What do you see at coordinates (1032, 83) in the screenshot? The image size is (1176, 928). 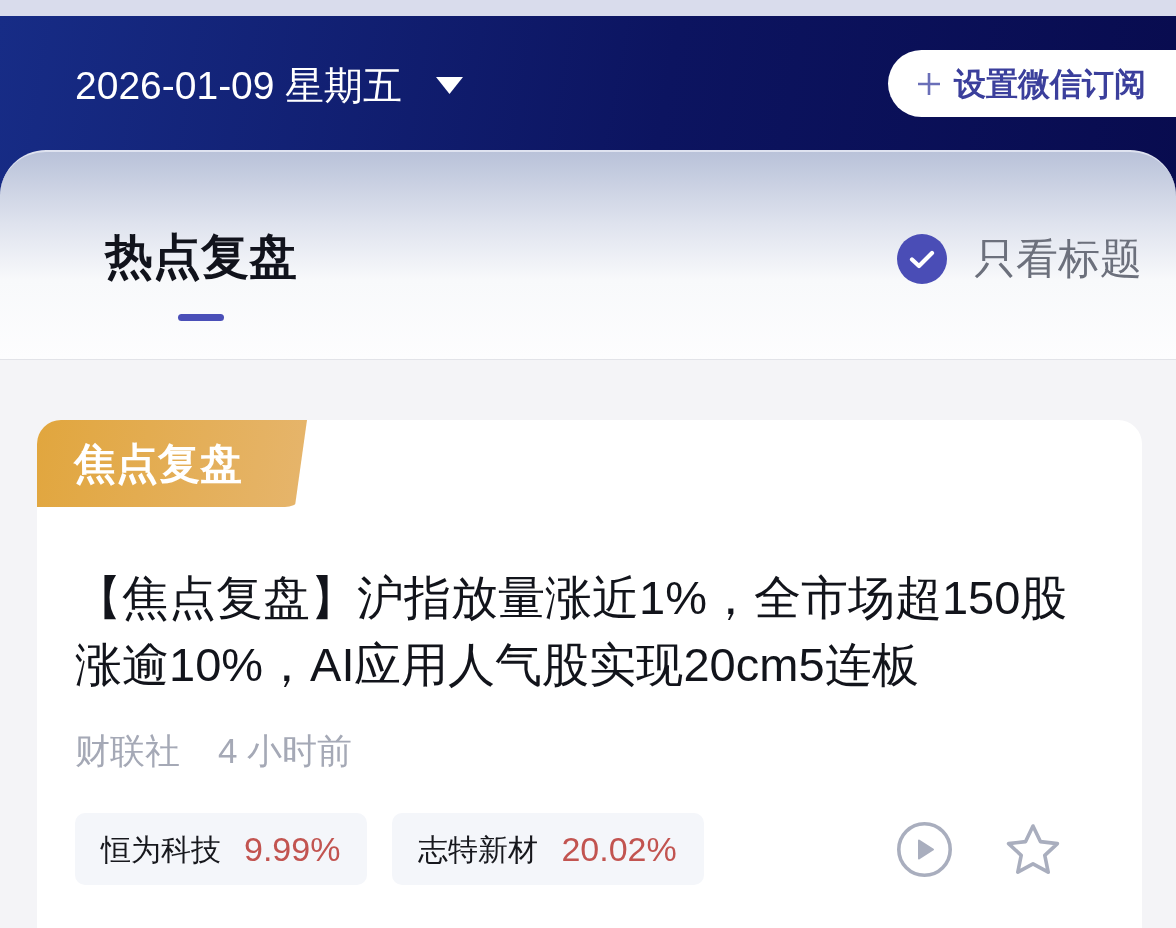 I see `subscribe-button: 设置微信订阅` at bounding box center [1032, 83].